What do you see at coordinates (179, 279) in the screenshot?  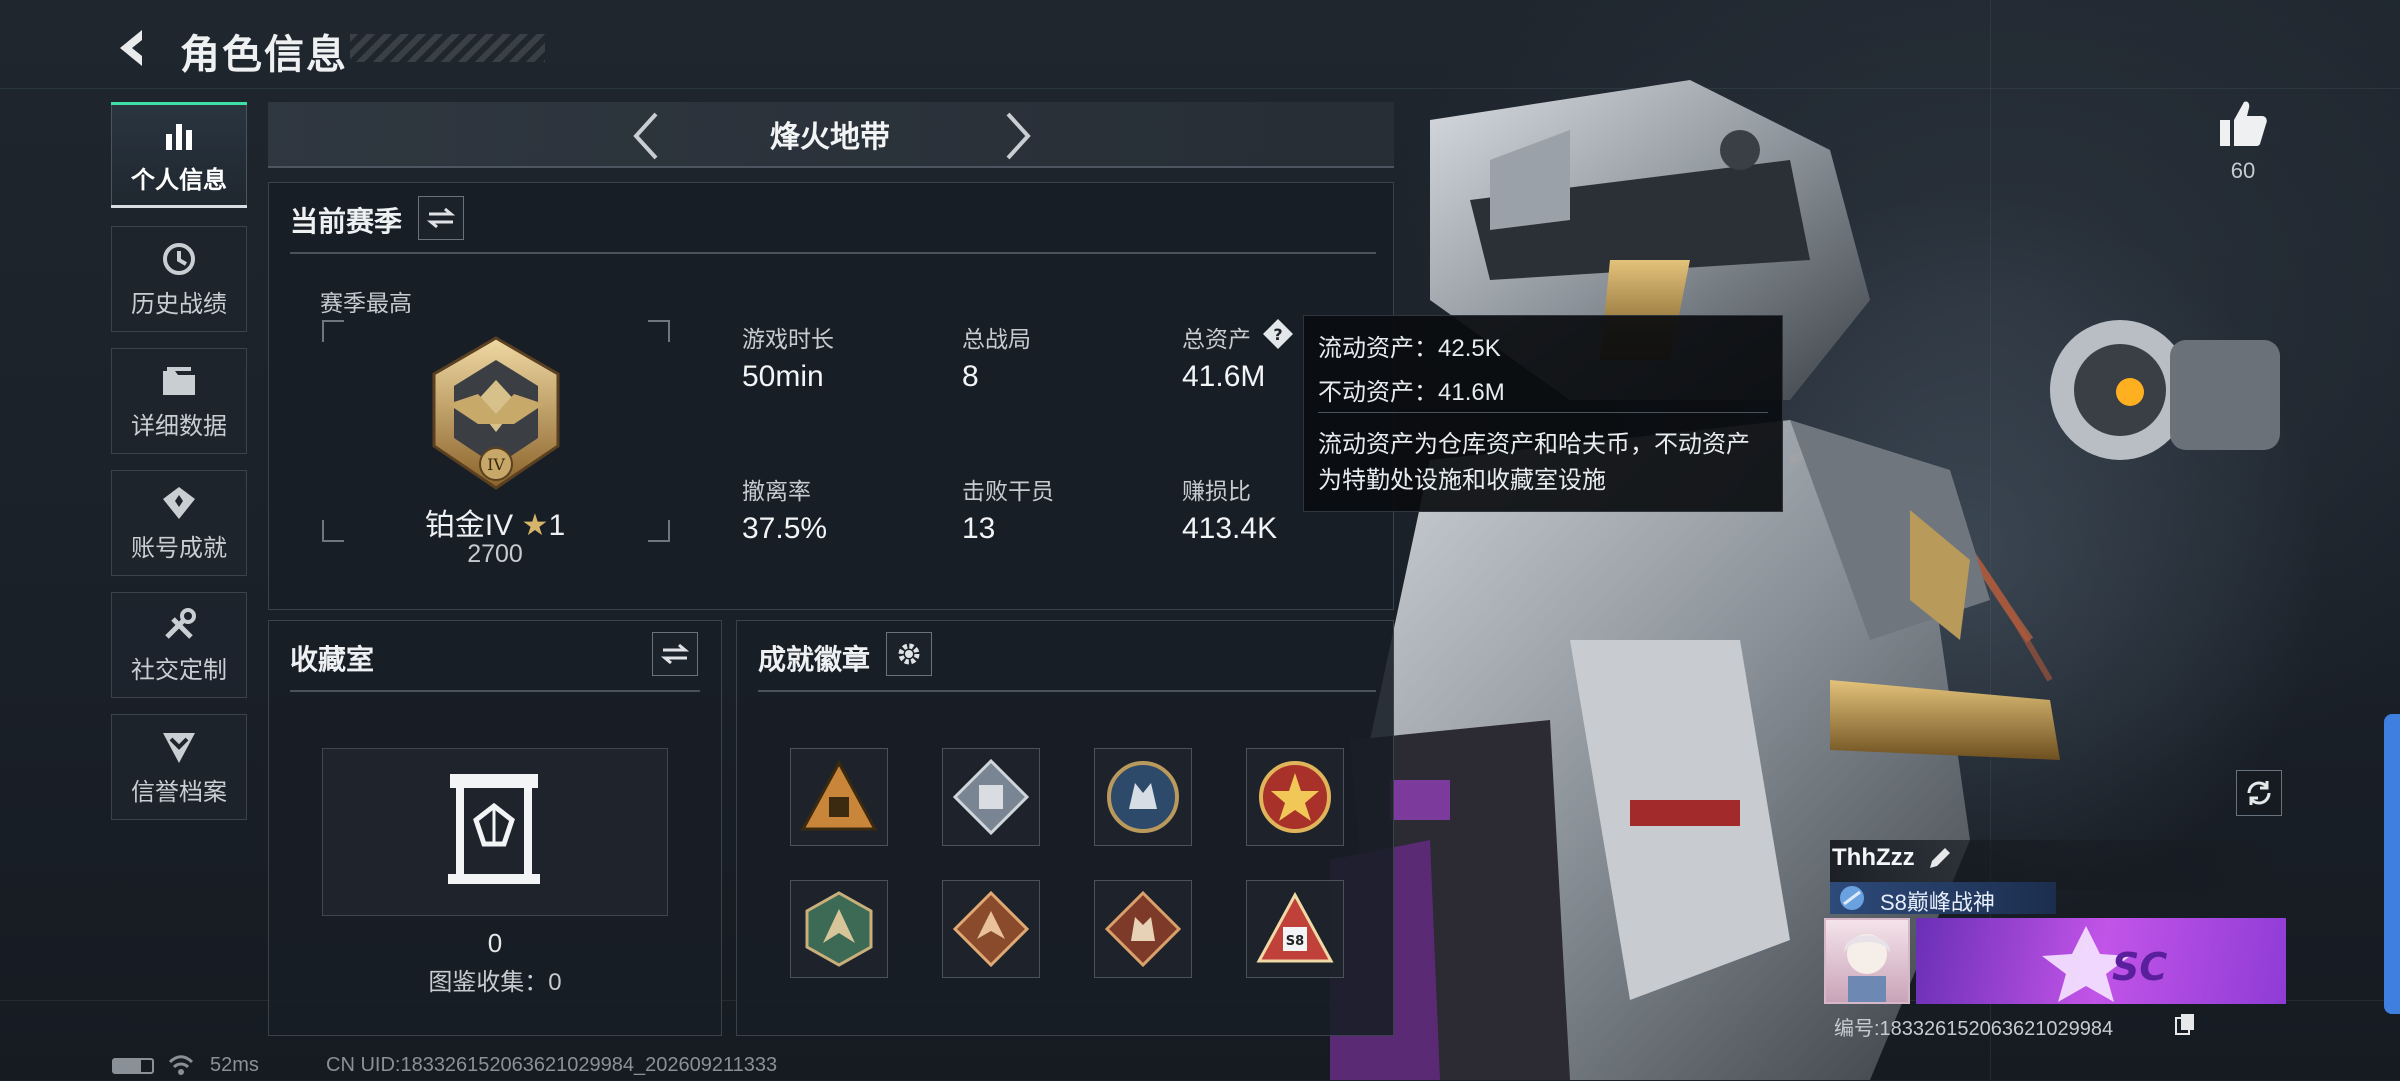 I see `sidebar-item-history: 历史战绩` at bounding box center [179, 279].